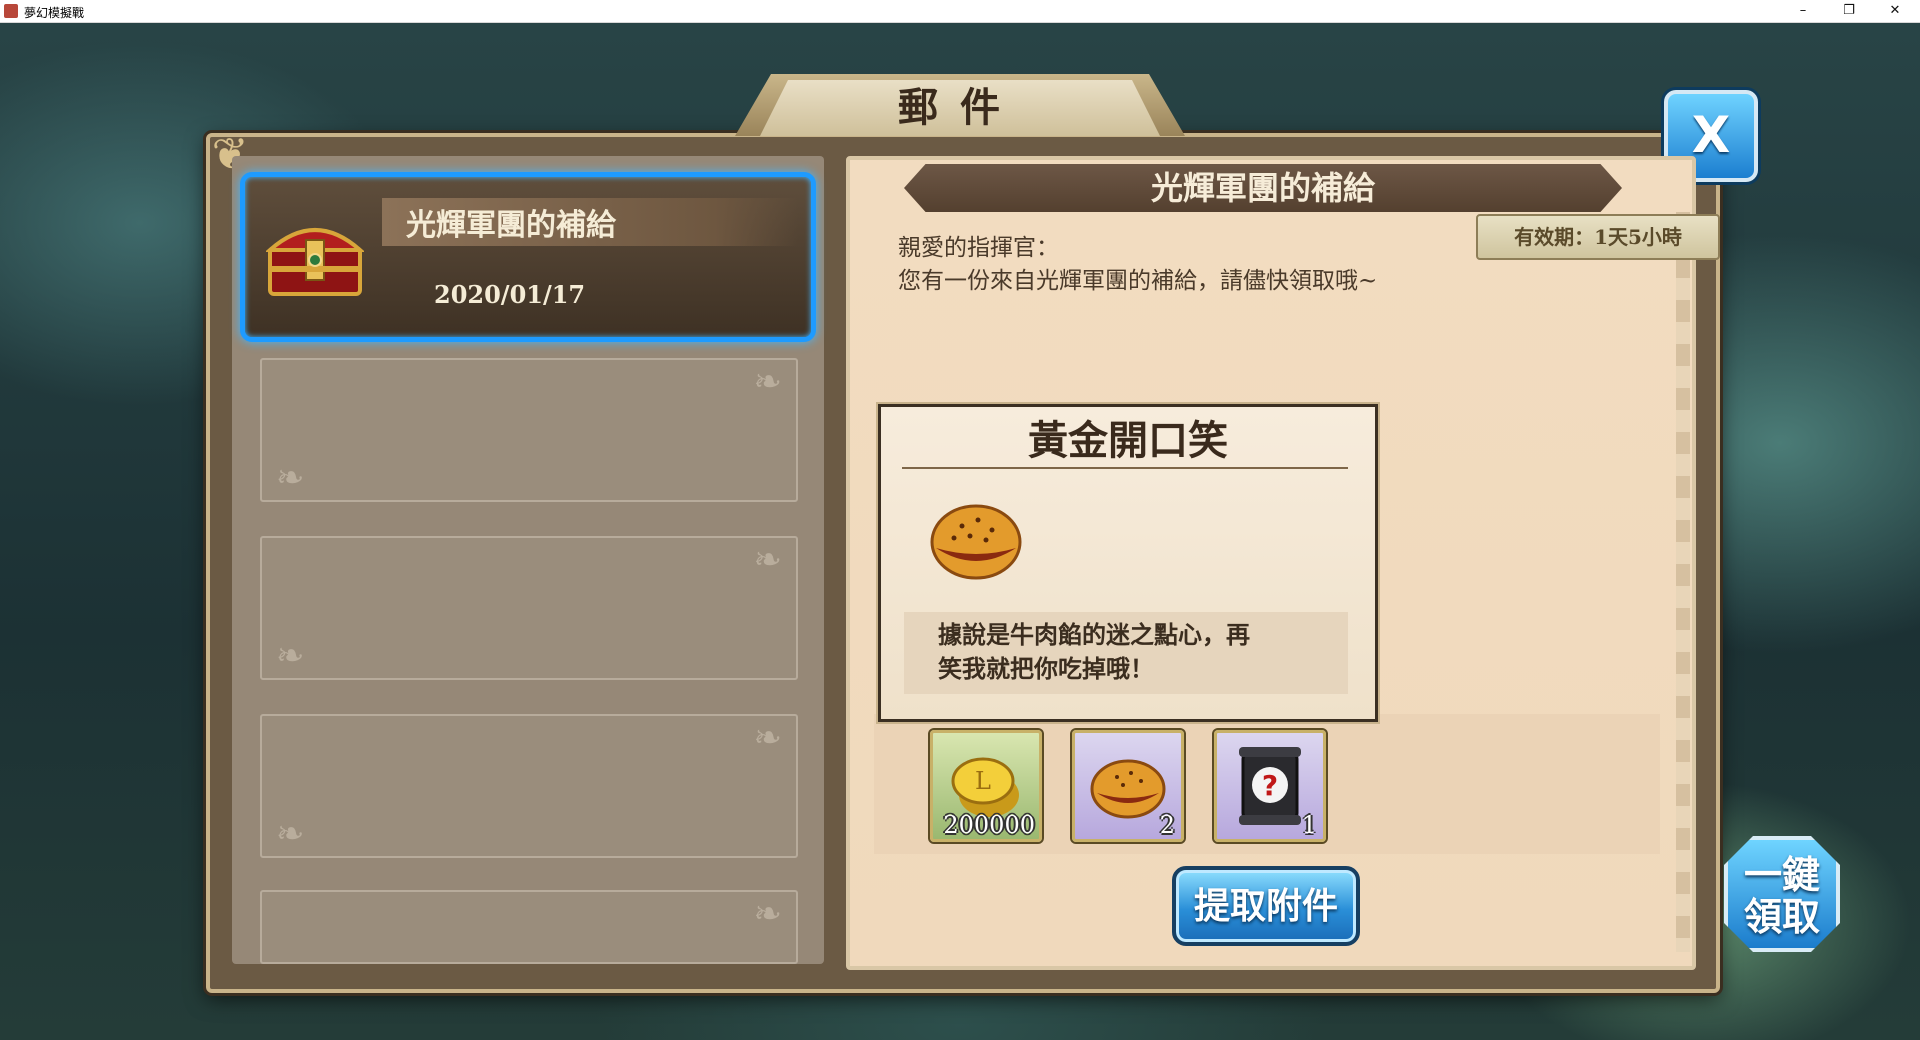 The image size is (1920, 1040). I want to click on window-titlebar: 夢幻模擬戰 – ❐ ✕, so click(960, 11).